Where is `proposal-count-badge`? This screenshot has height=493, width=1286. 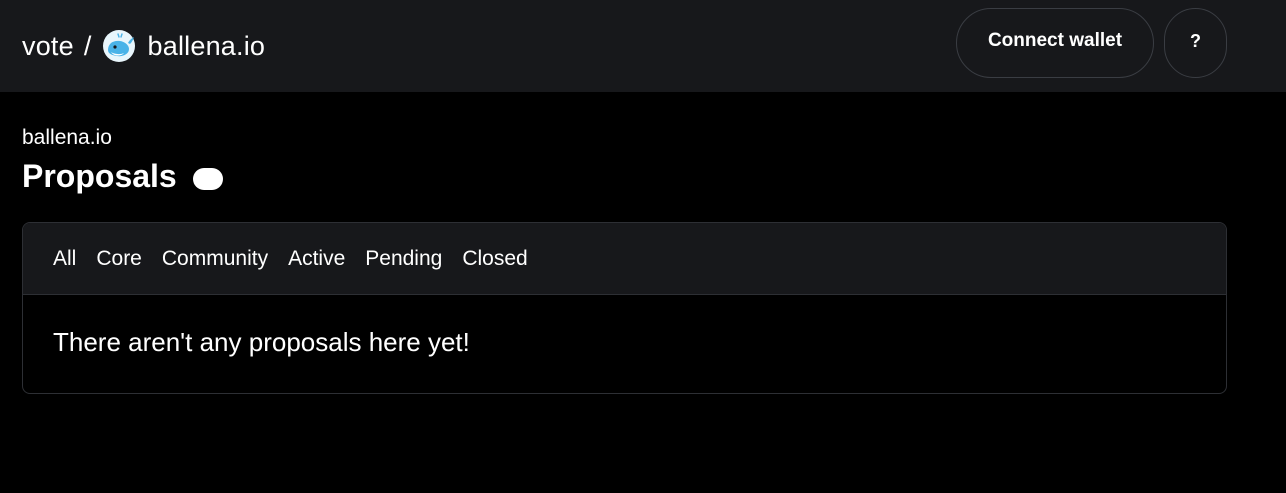
proposal-count-badge is located at coordinates (207, 178).